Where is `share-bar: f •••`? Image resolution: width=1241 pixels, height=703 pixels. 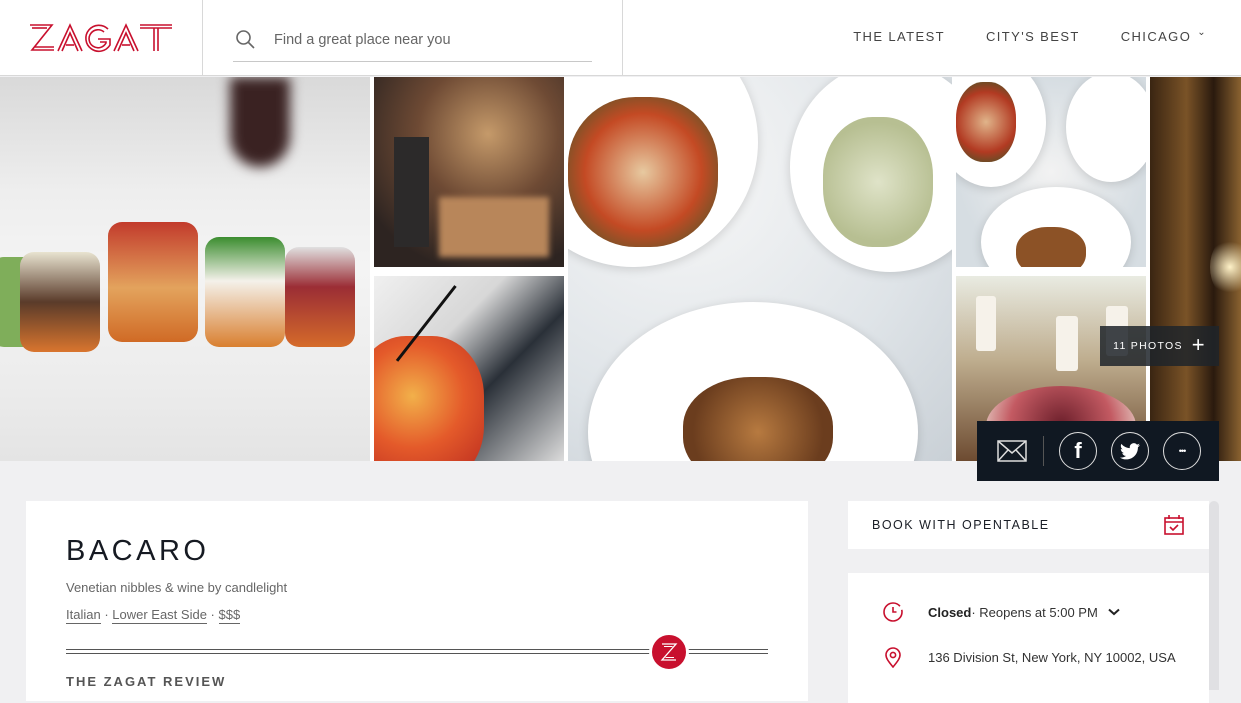
share-bar: f ••• is located at coordinates (1098, 451).